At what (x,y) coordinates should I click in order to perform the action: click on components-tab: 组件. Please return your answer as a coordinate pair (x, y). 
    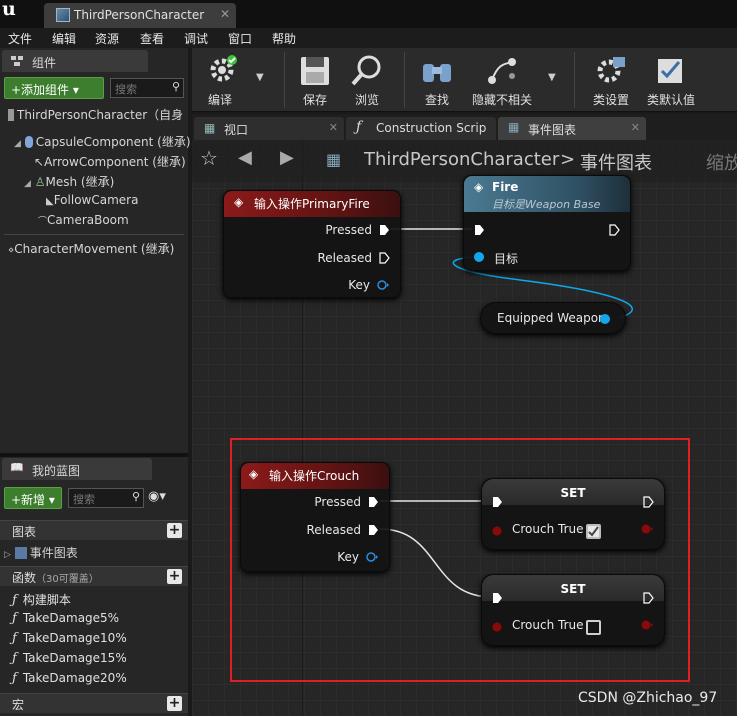
    Looking at the image, I should click on (75, 61).